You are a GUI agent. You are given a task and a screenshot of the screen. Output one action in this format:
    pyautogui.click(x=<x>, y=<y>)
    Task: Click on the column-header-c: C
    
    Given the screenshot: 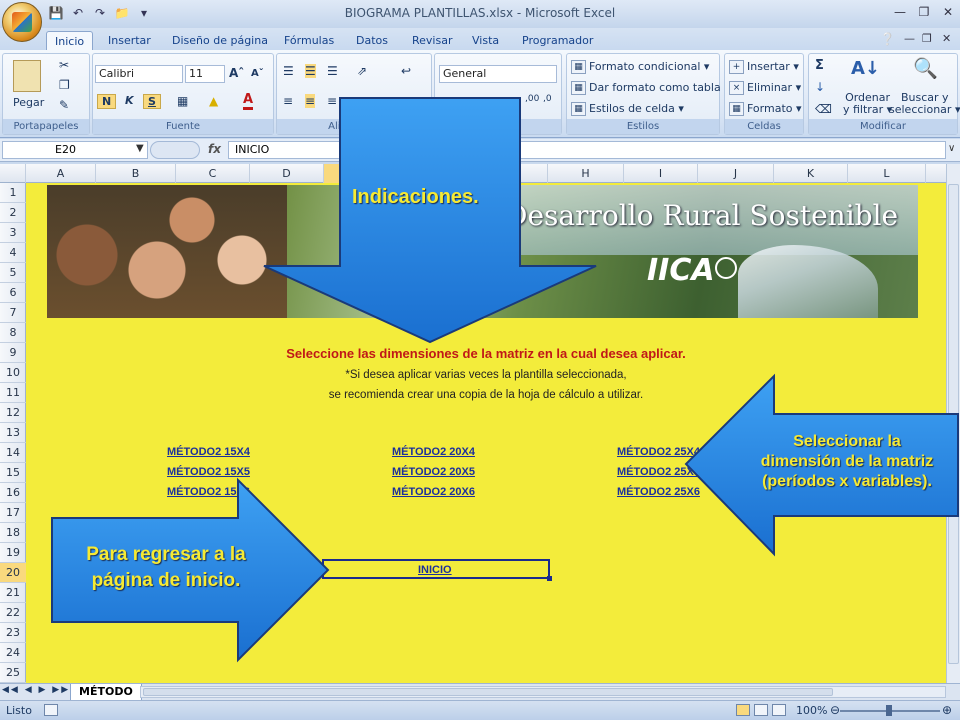 What is the action you would take?
    pyautogui.click(x=213, y=173)
    